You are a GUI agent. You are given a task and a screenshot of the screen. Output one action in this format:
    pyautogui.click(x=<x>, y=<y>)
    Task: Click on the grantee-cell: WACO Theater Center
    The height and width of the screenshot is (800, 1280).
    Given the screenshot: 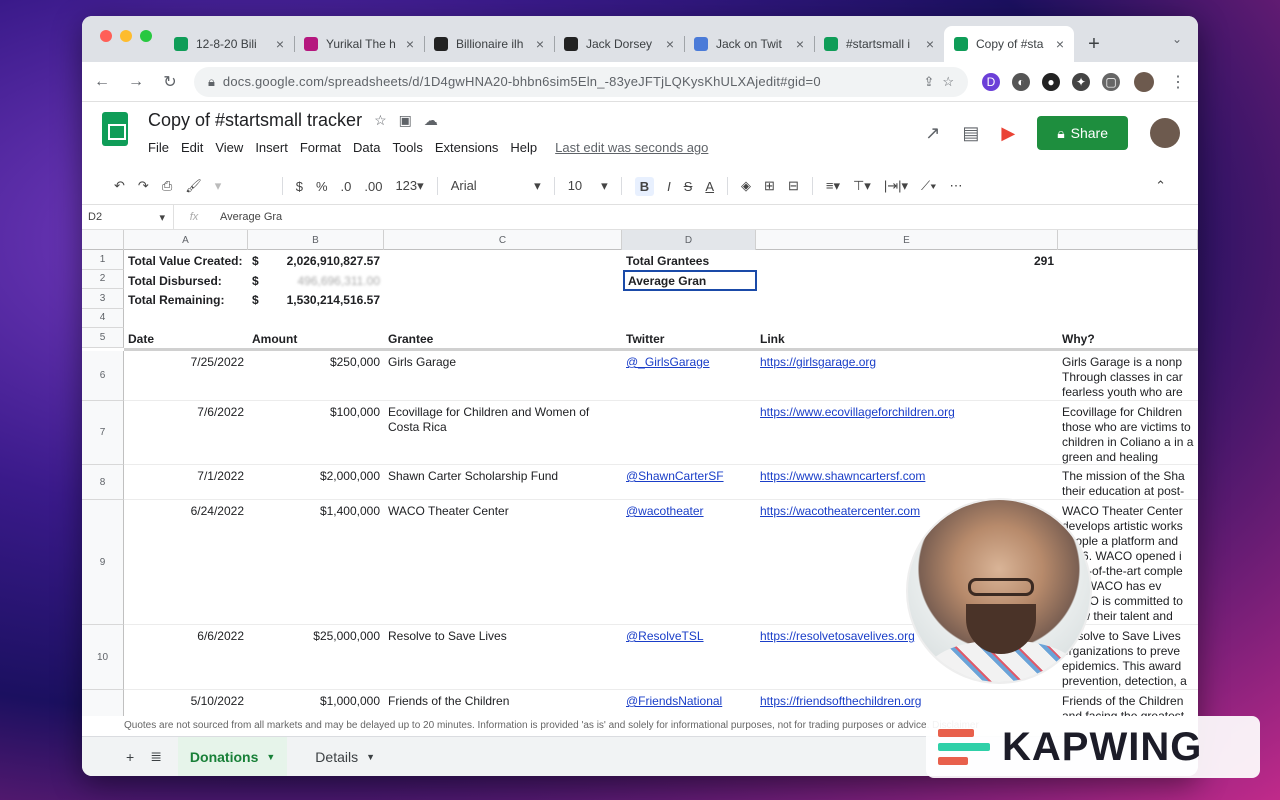 What is the action you would take?
    pyautogui.click(x=503, y=511)
    